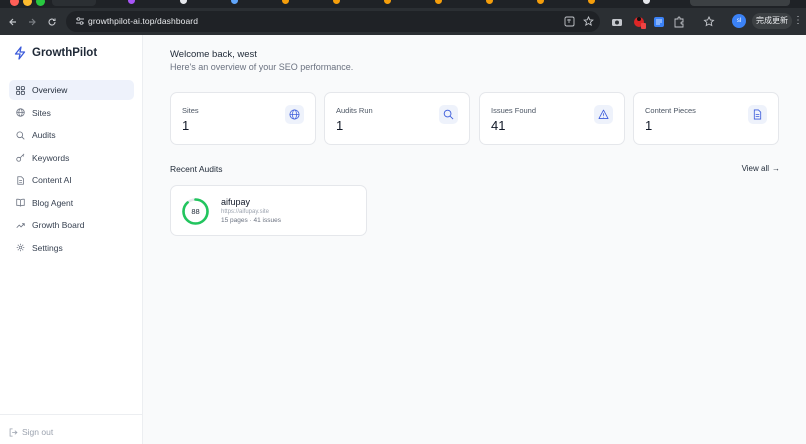 The height and width of the screenshot is (444, 806). I want to click on address-bar: growthpilot-ai.top/dashboard, so click(333, 21).